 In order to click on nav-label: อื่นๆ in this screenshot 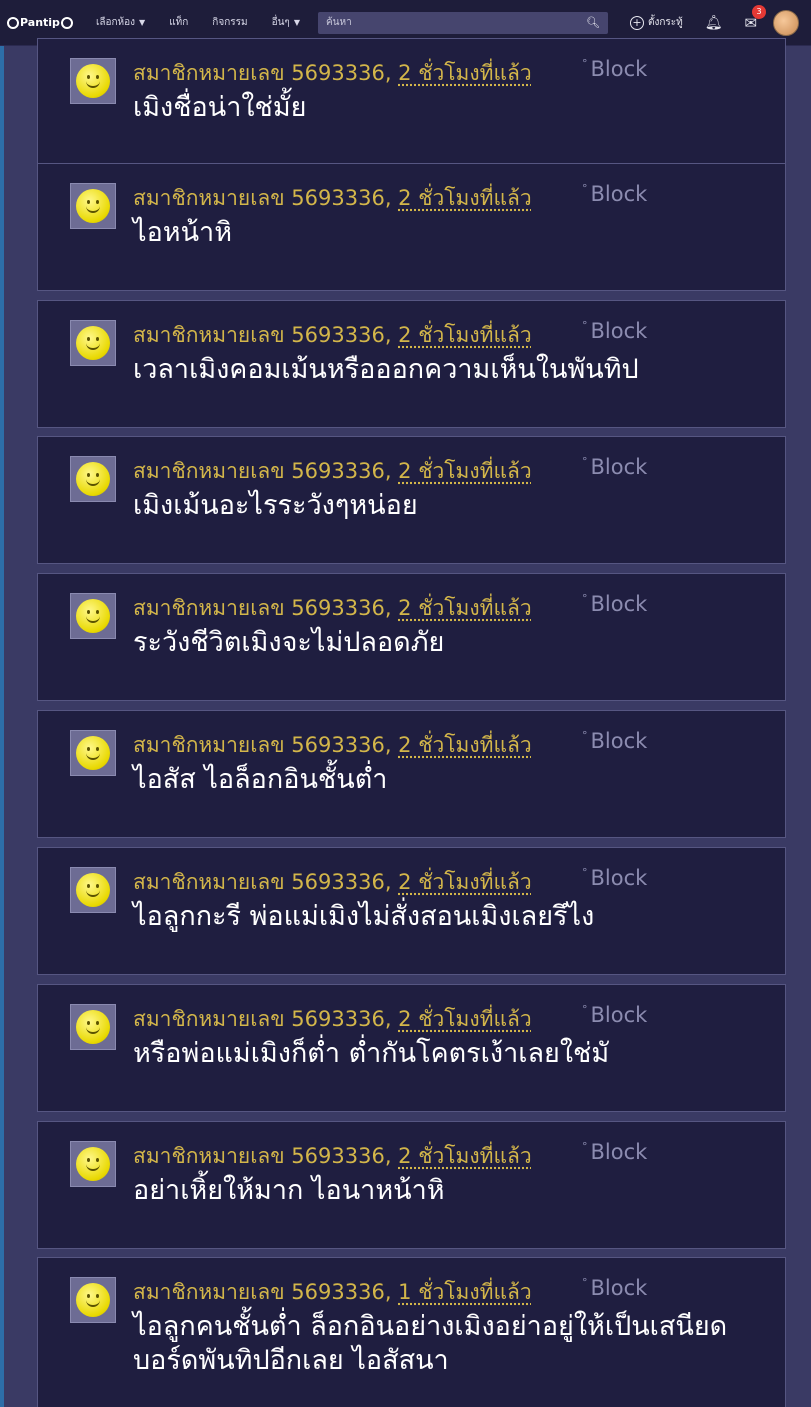, I will do `click(280, 22)`.